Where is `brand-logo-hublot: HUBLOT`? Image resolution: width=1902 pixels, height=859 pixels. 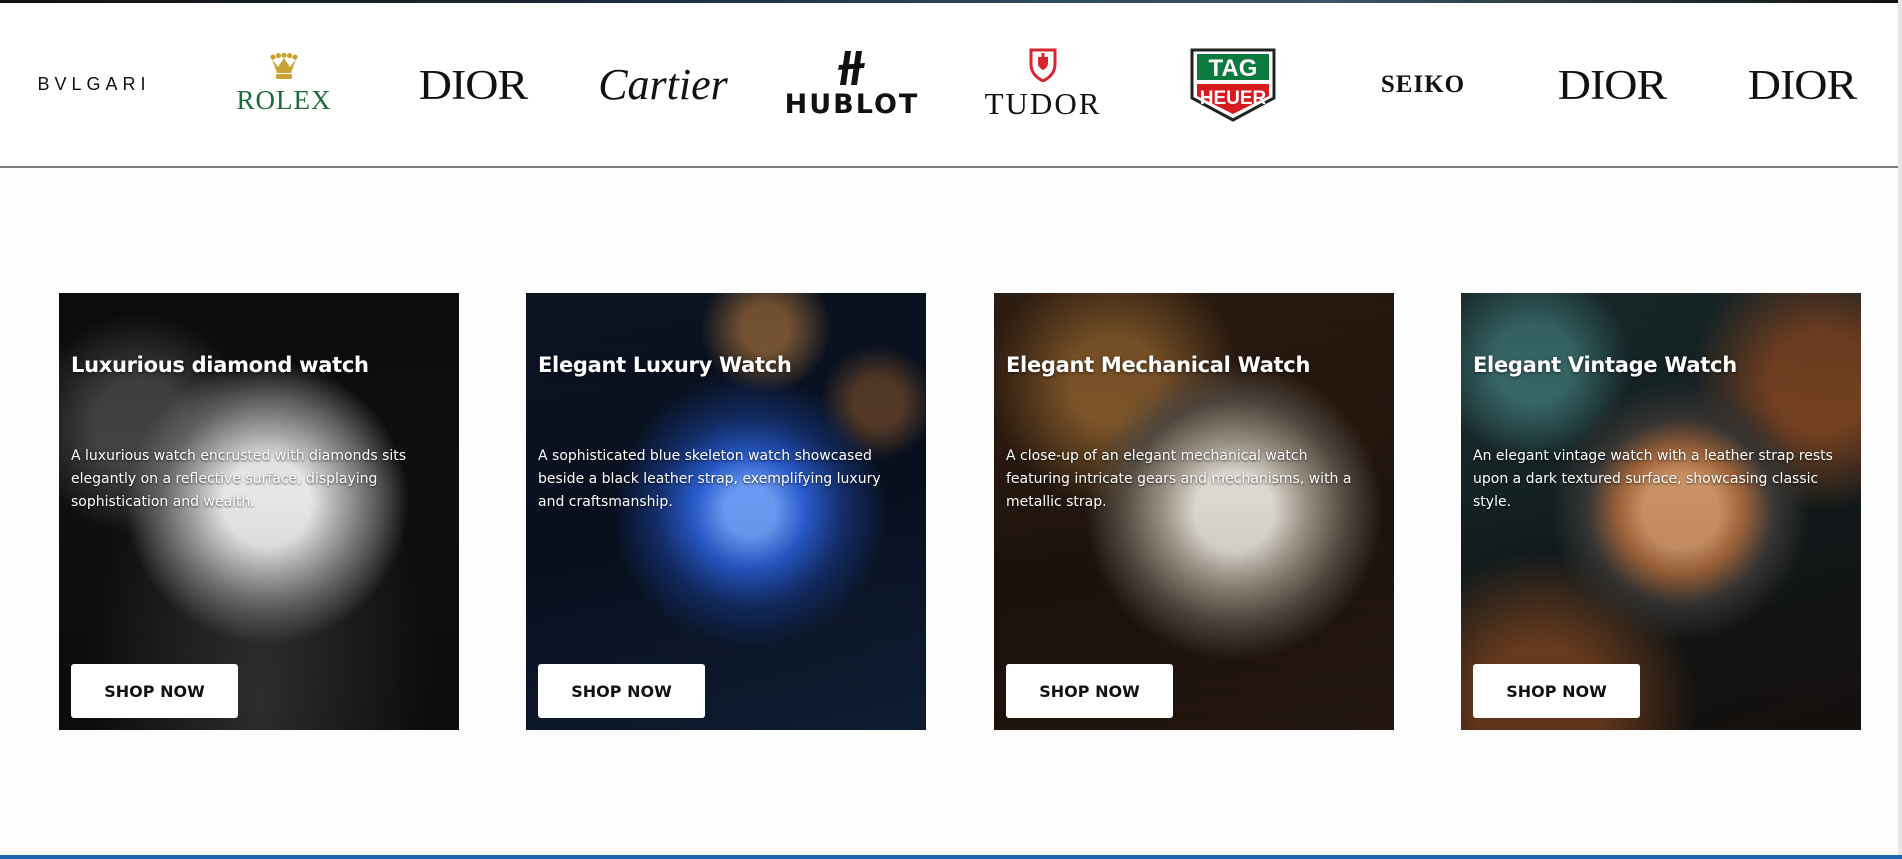
brand-logo-hublot: HUBLOT is located at coordinates (852, 84).